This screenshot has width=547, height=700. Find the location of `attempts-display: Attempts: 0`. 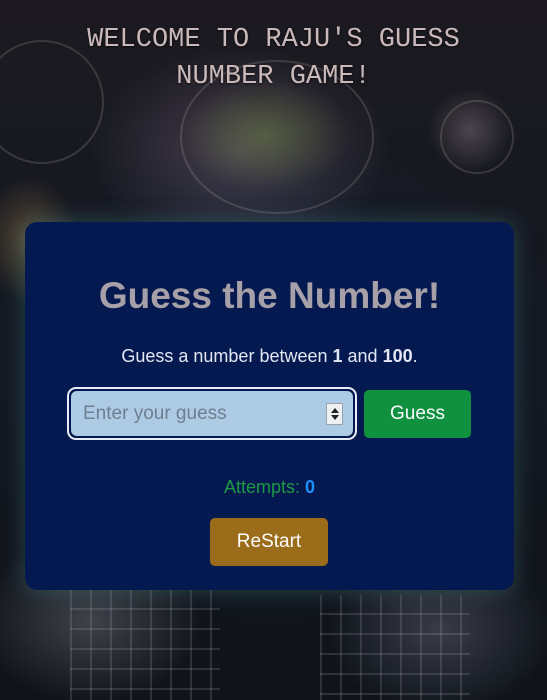

attempts-display: Attempts: 0 is located at coordinates (269, 487).